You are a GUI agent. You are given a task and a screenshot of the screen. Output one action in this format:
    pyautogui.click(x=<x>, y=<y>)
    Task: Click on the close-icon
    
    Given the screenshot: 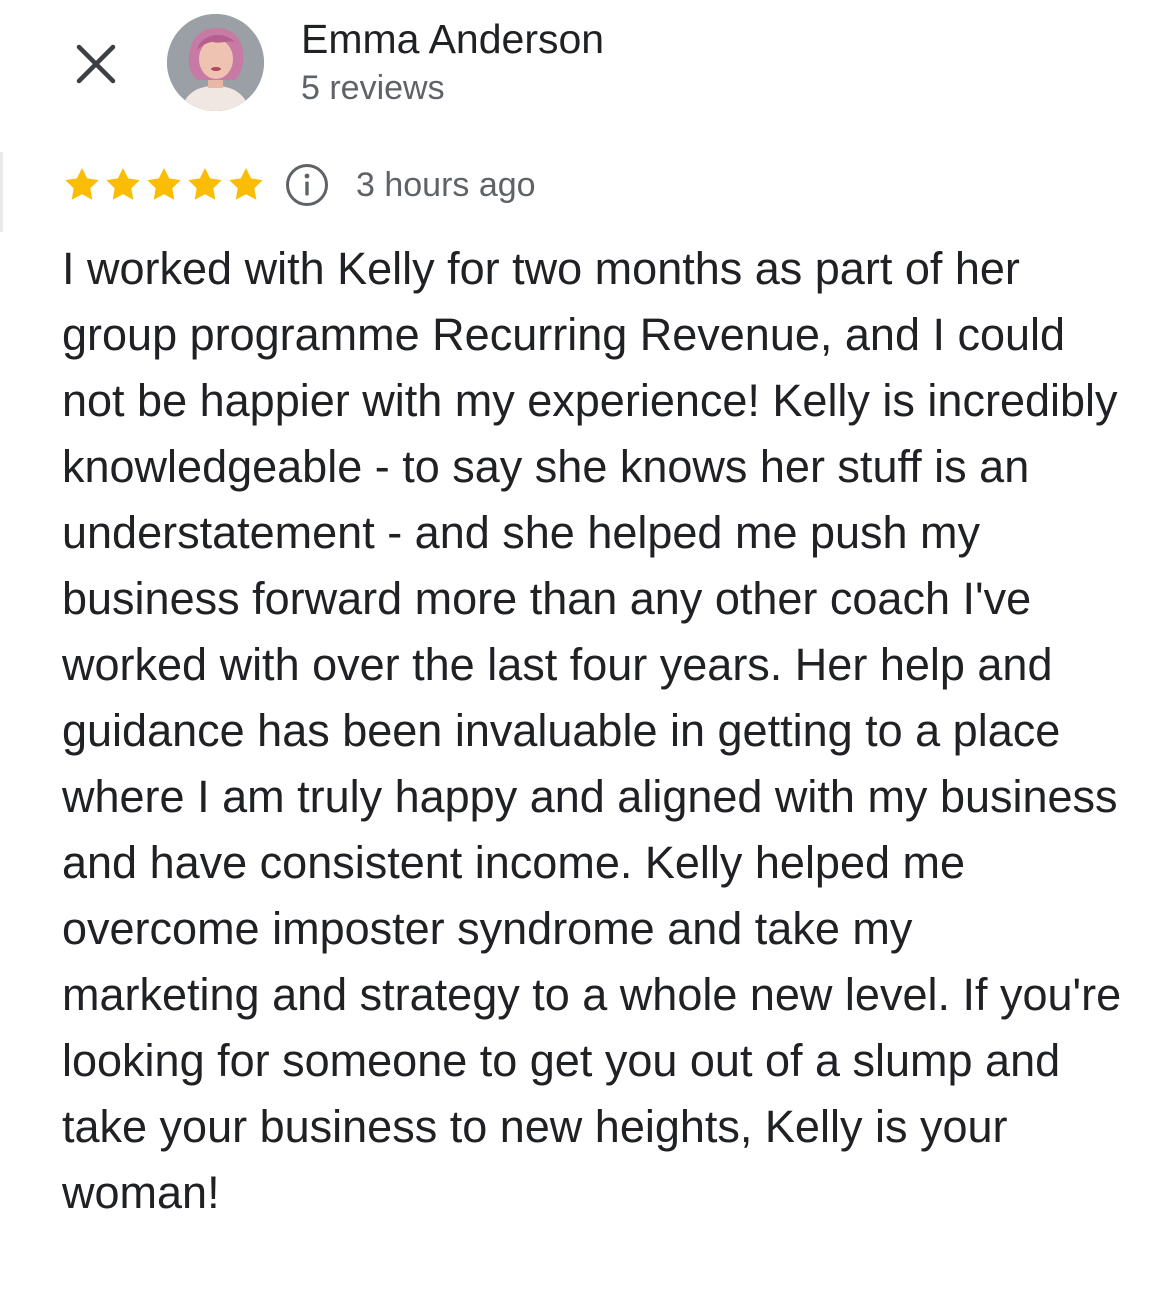 What is the action you would take?
    pyautogui.click(x=96, y=64)
    